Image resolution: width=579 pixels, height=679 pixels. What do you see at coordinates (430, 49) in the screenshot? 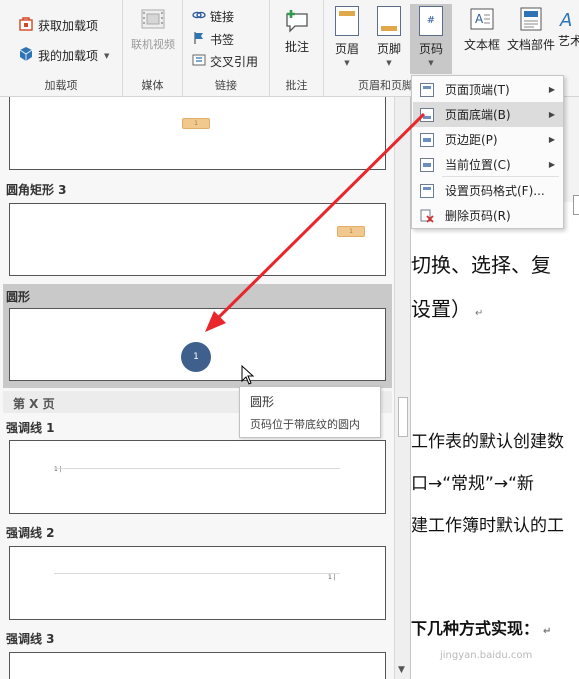
I see `page-number-label: 页码` at bounding box center [430, 49].